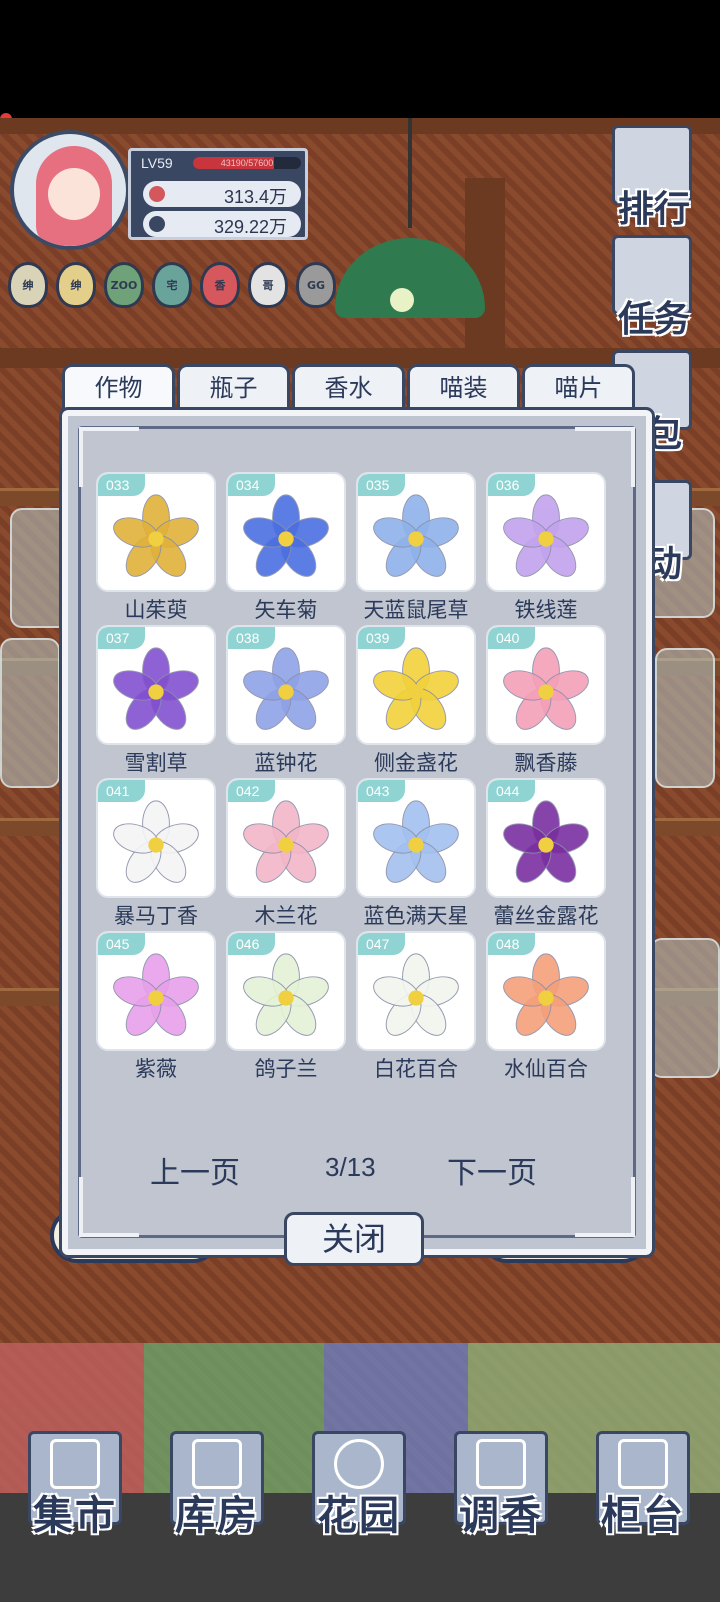 The height and width of the screenshot is (1602, 720). I want to click on flower-name: 侧金盏花, so click(416, 763).